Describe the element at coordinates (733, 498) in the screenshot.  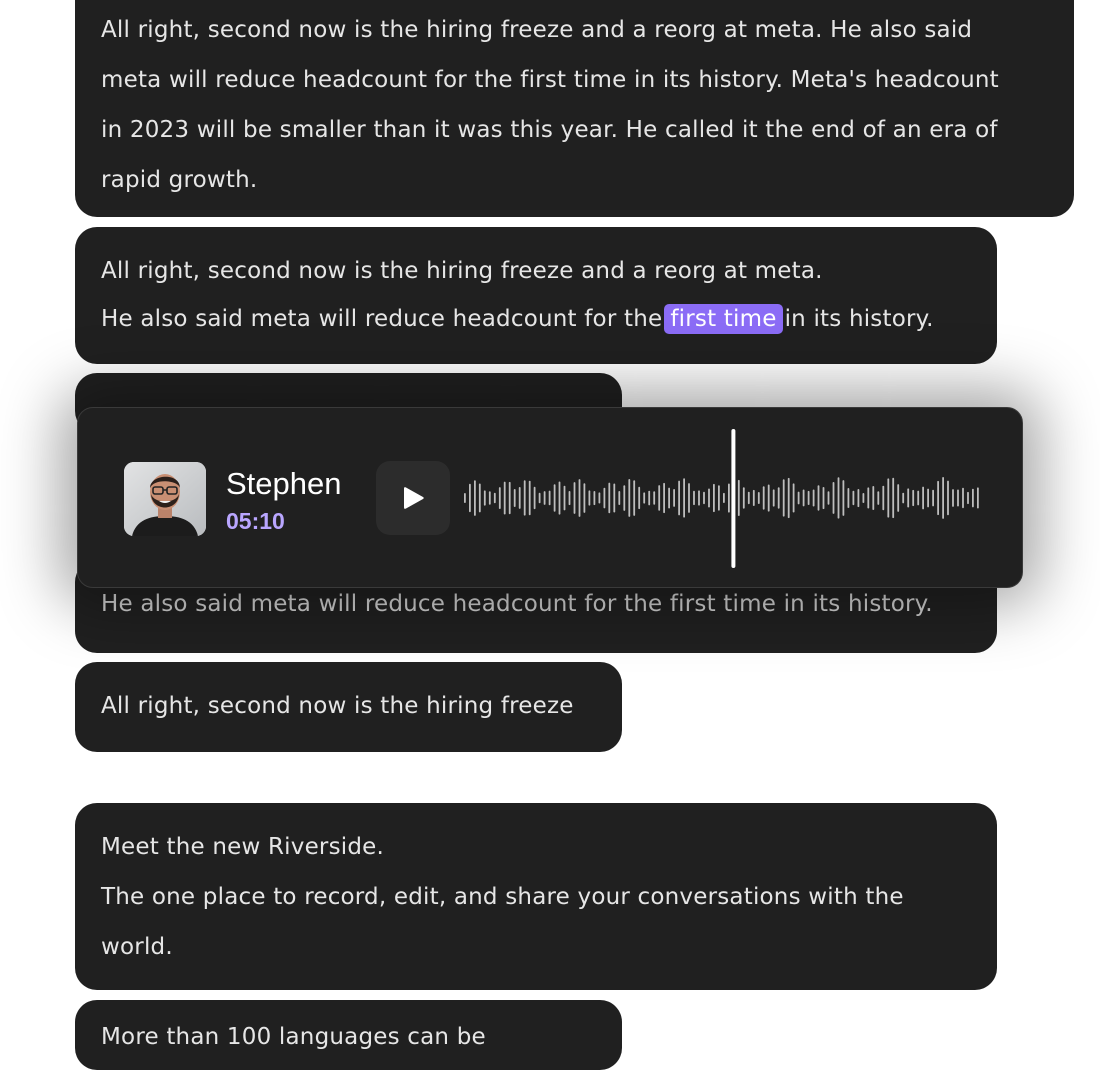
I see `playhead` at that location.